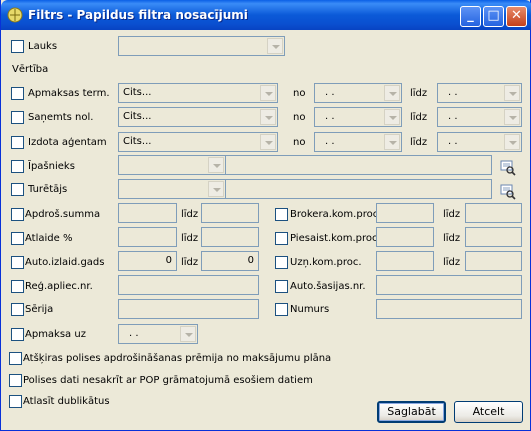 Image resolution: width=531 pixels, height=431 pixels. What do you see at coordinates (358, 93) in the screenshot?
I see `apmaksas-from-date: . .` at bounding box center [358, 93].